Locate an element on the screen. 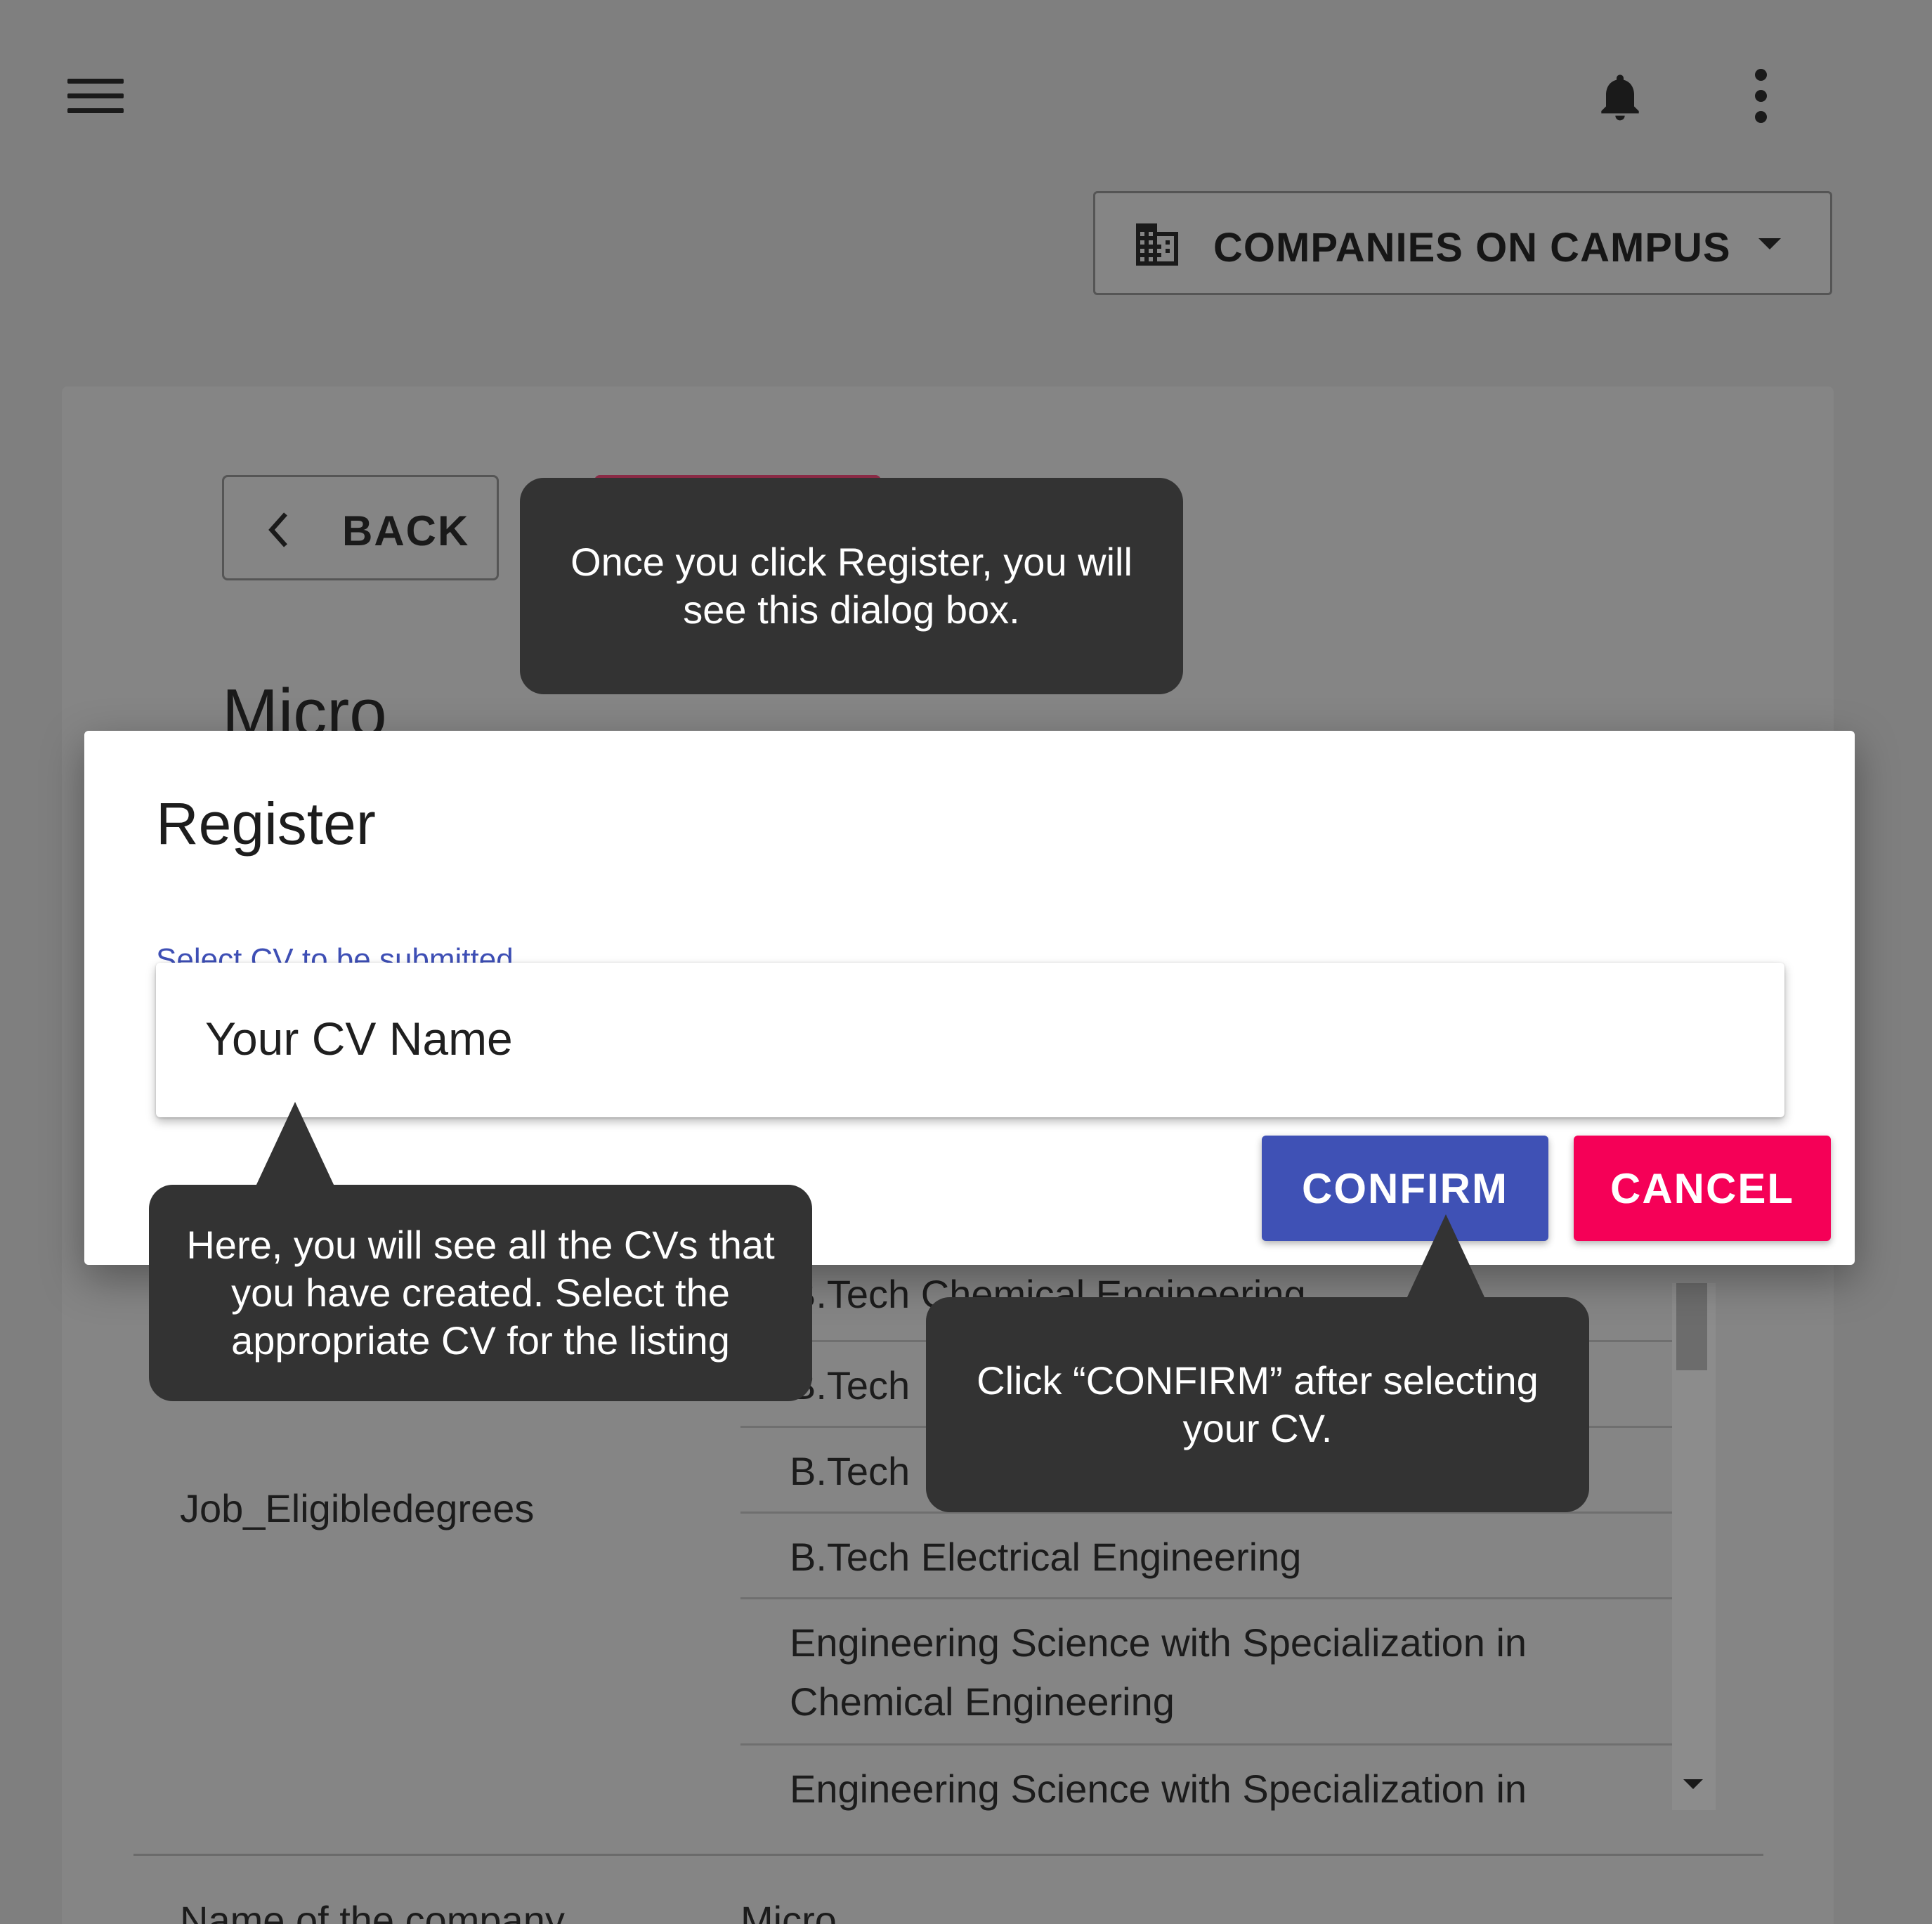  more-vert-icon is located at coordinates (1760, 96).